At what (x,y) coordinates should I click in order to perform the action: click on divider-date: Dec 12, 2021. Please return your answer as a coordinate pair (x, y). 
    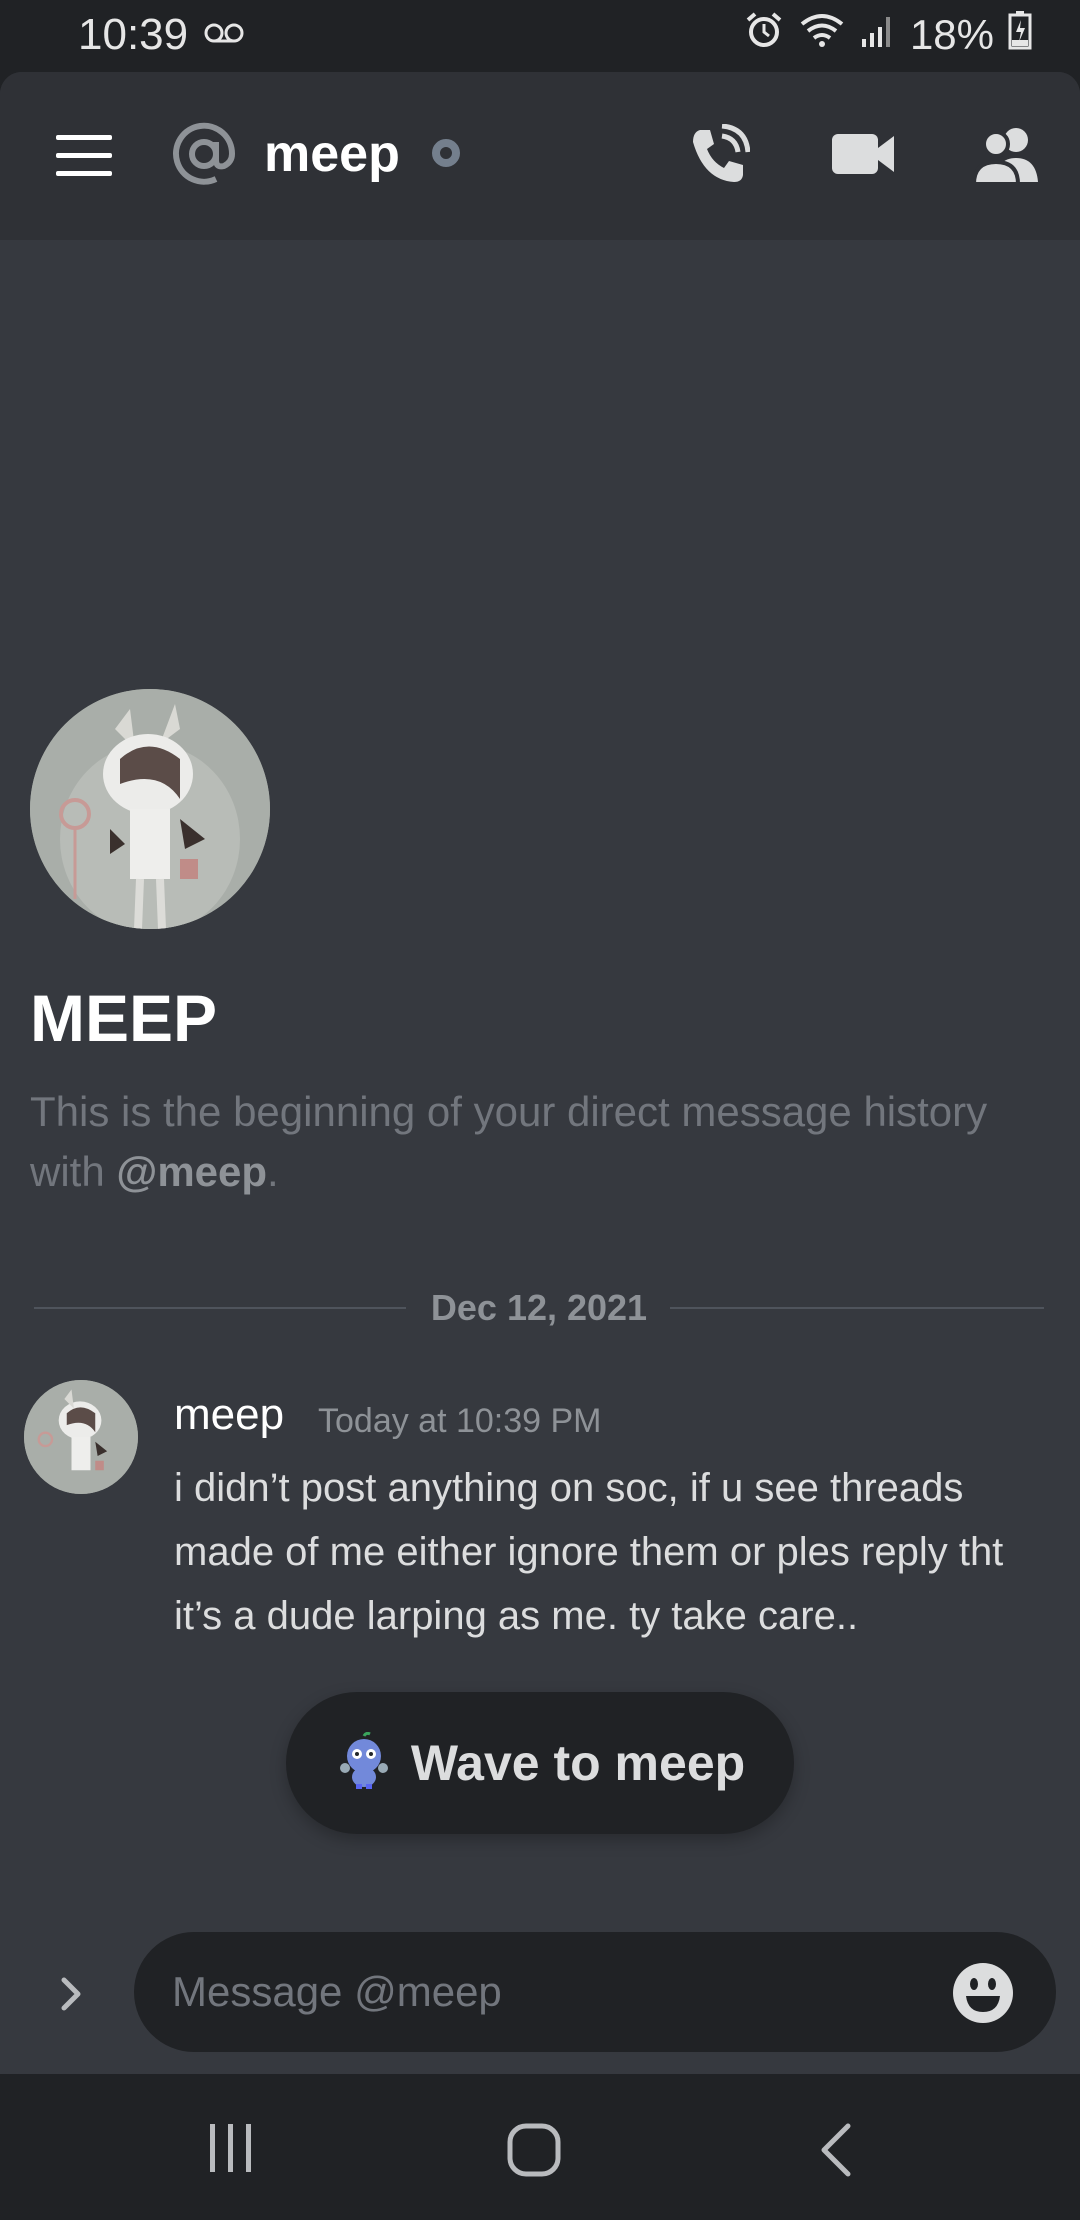
    Looking at the image, I should click on (539, 1307).